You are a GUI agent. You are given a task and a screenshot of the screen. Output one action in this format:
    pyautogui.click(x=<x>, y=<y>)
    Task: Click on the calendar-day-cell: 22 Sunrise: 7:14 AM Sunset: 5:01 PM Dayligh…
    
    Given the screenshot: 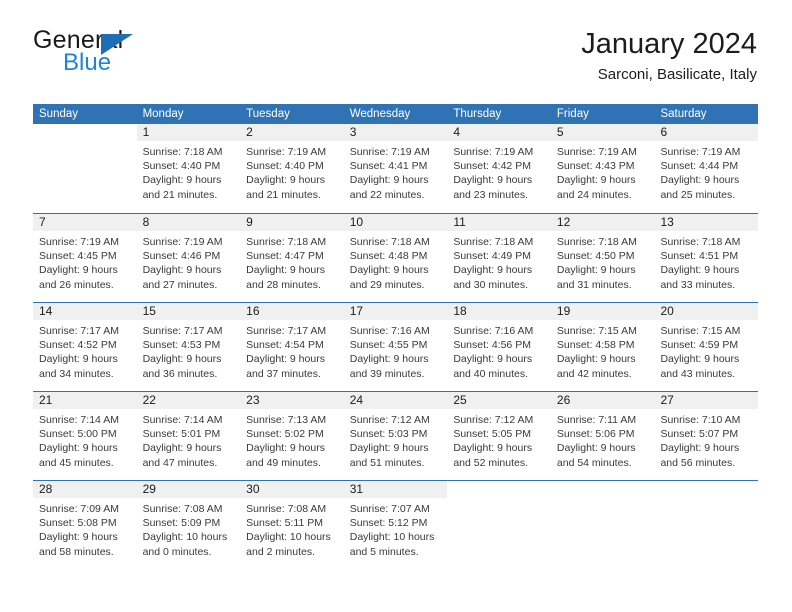 What is the action you would take?
    pyautogui.click(x=188, y=436)
    